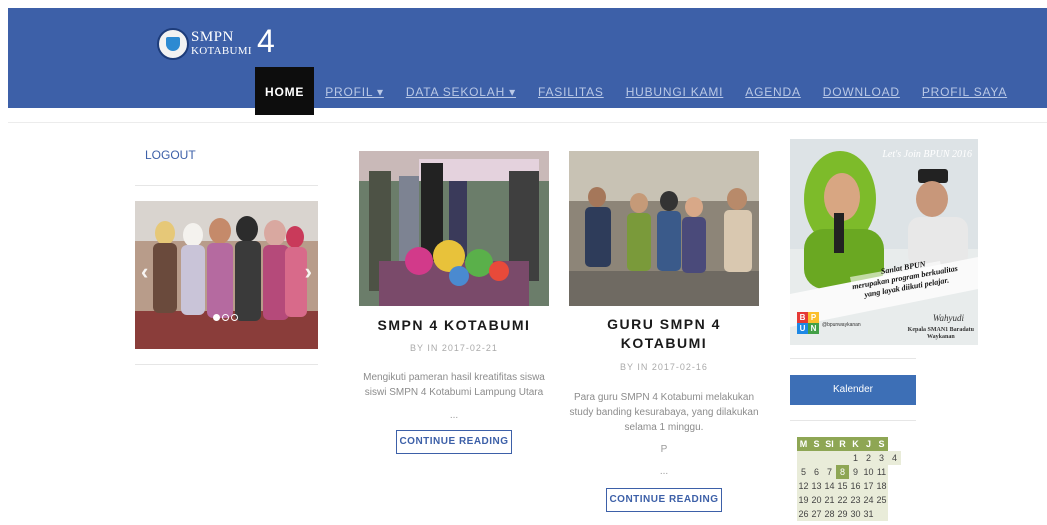 This screenshot has height=525, width=1047. I want to click on post-photo-group, so click(664, 228).